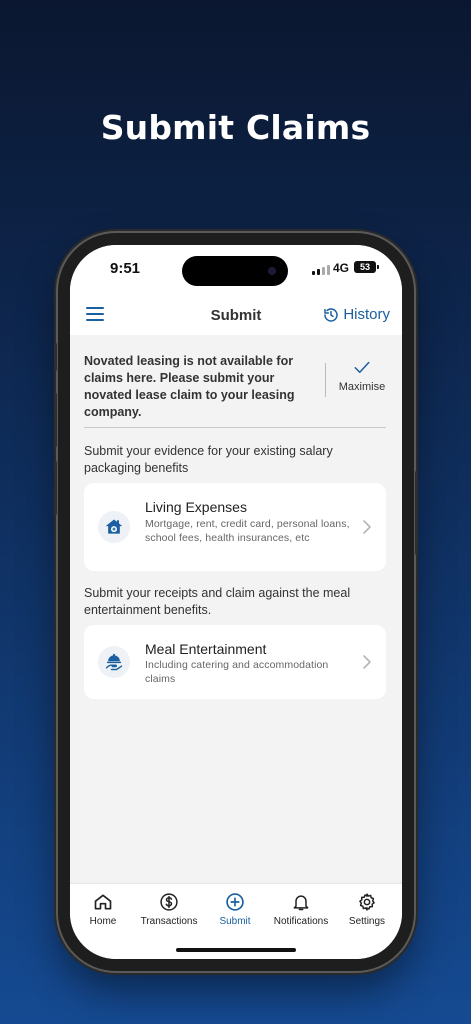 Image resolution: width=471 pixels, height=1024 pixels. Describe the element at coordinates (169, 902) in the screenshot. I see `dollar-circle-icon` at that location.